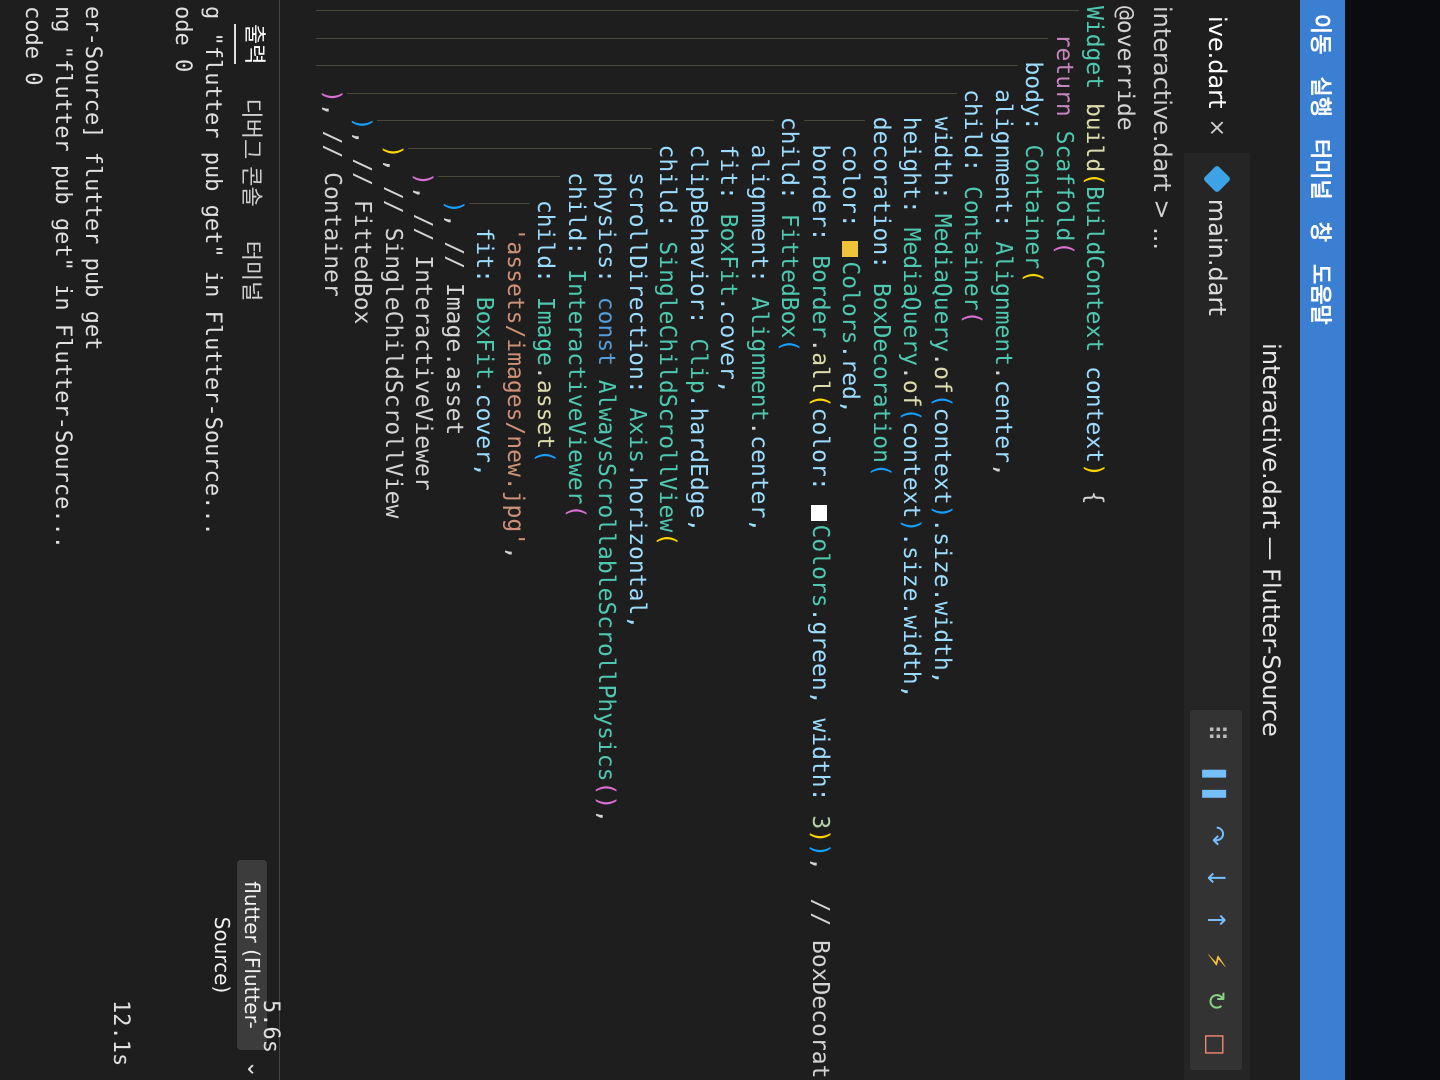 The image size is (1440, 1080). I want to click on code-token: Container, so click(972, 248).